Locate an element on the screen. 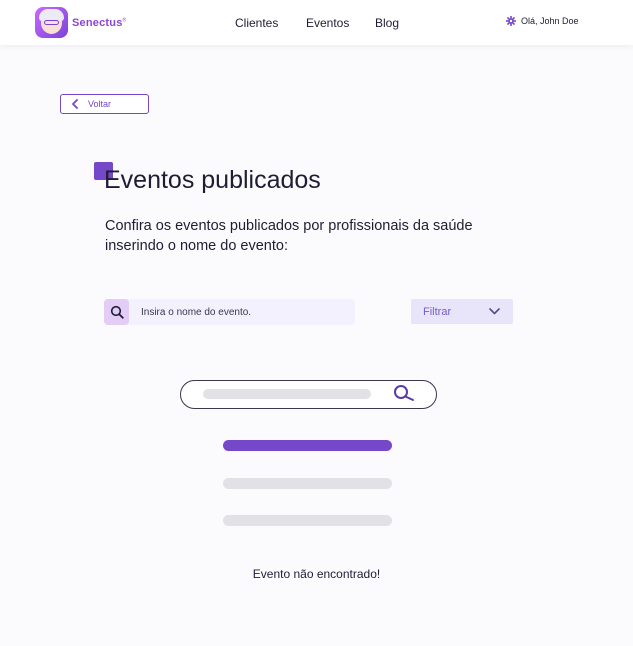 This screenshot has width=633, height=646. chevron-down-icon is located at coordinates (494, 311).